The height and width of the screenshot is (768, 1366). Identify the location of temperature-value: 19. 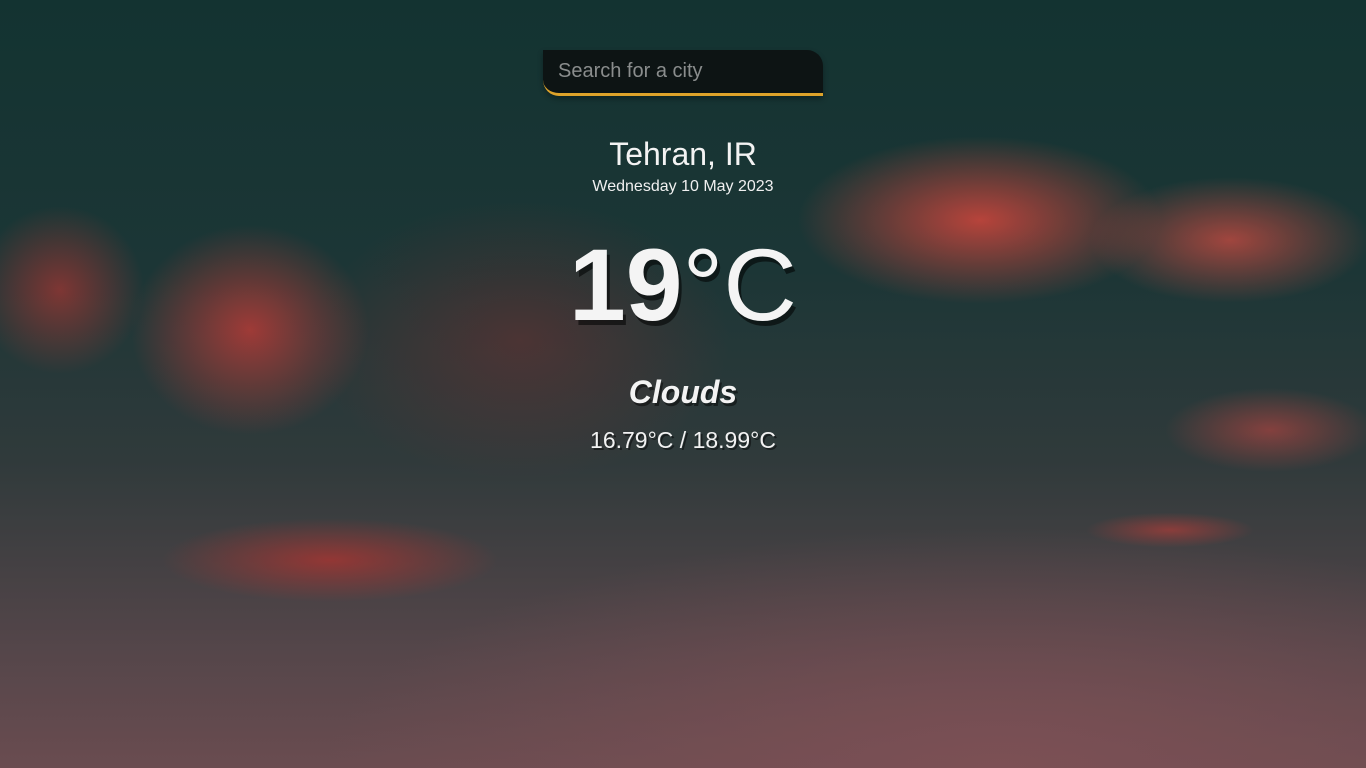
(626, 285).